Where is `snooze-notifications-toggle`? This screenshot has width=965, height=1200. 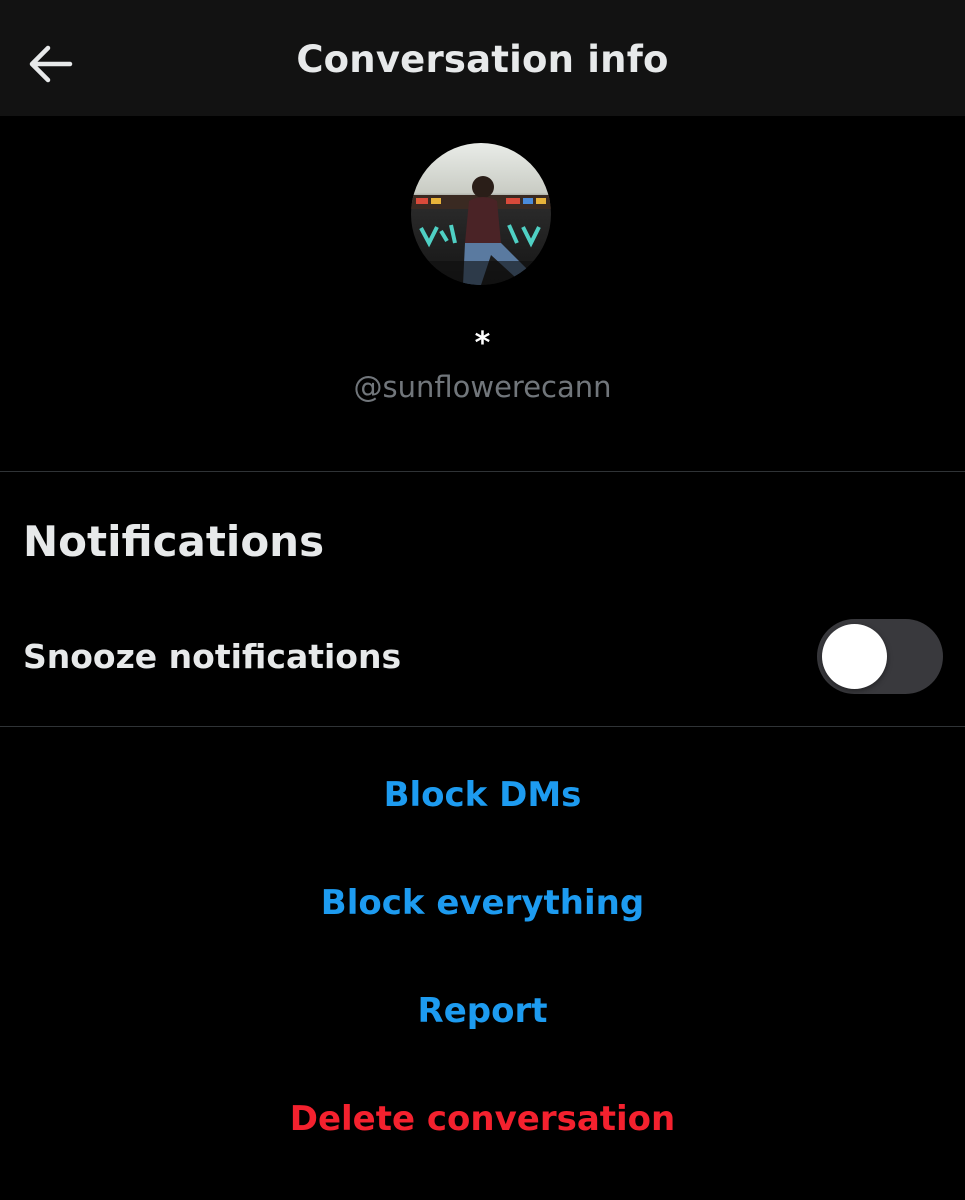 snooze-notifications-toggle is located at coordinates (880, 656).